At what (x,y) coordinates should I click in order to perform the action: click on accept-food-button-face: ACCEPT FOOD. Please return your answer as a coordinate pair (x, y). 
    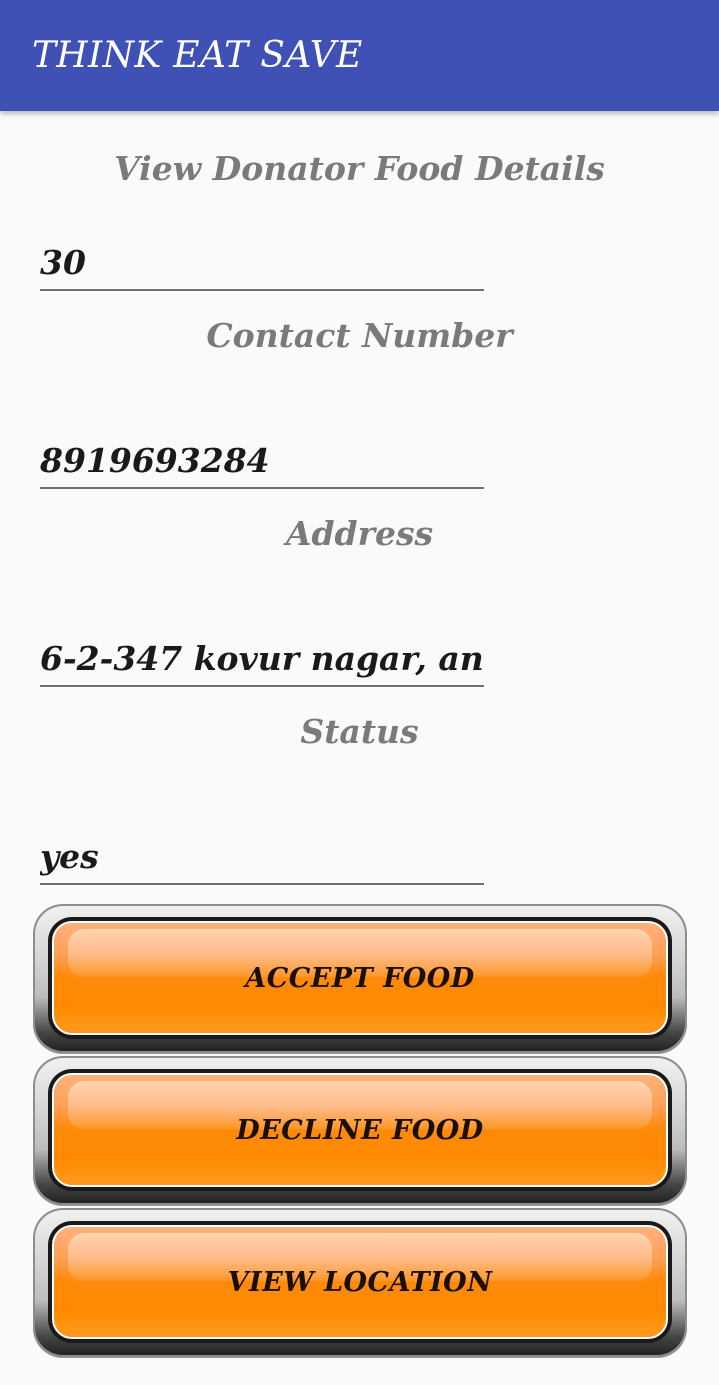
    Looking at the image, I should click on (360, 978).